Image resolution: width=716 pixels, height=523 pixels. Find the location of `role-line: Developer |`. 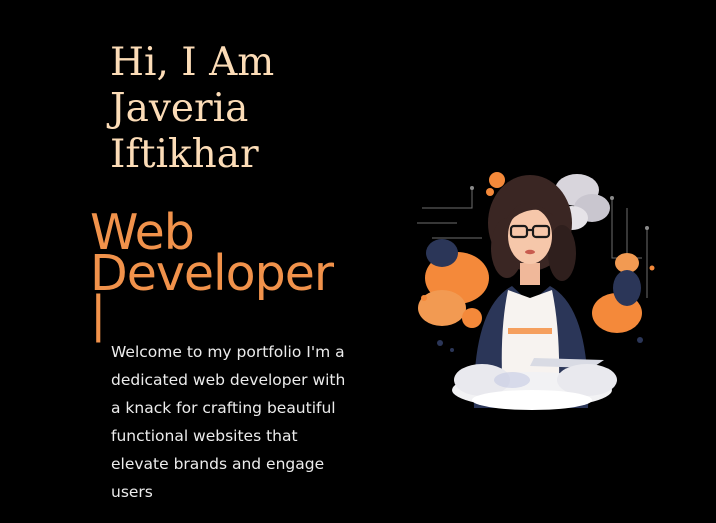

role-line: Developer | is located at coordinates (250, 292).